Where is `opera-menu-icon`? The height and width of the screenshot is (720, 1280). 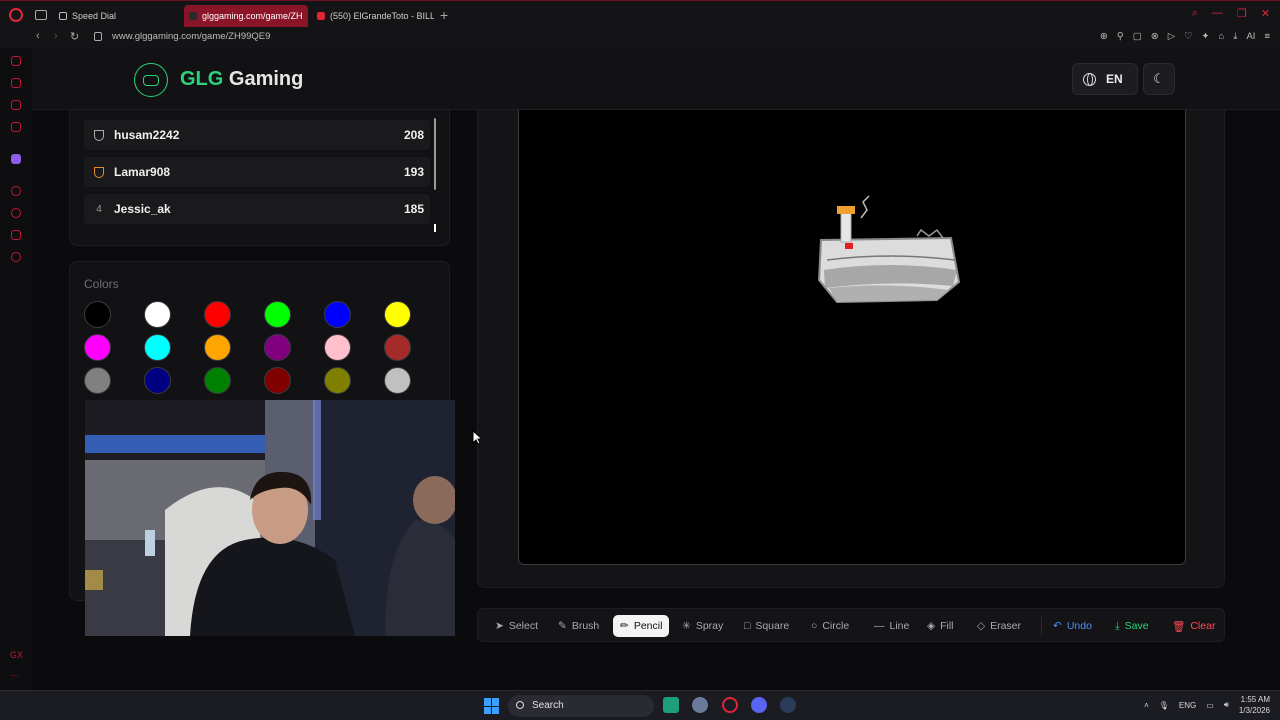
opera-menu-icon is located at coordinates (16, 15).